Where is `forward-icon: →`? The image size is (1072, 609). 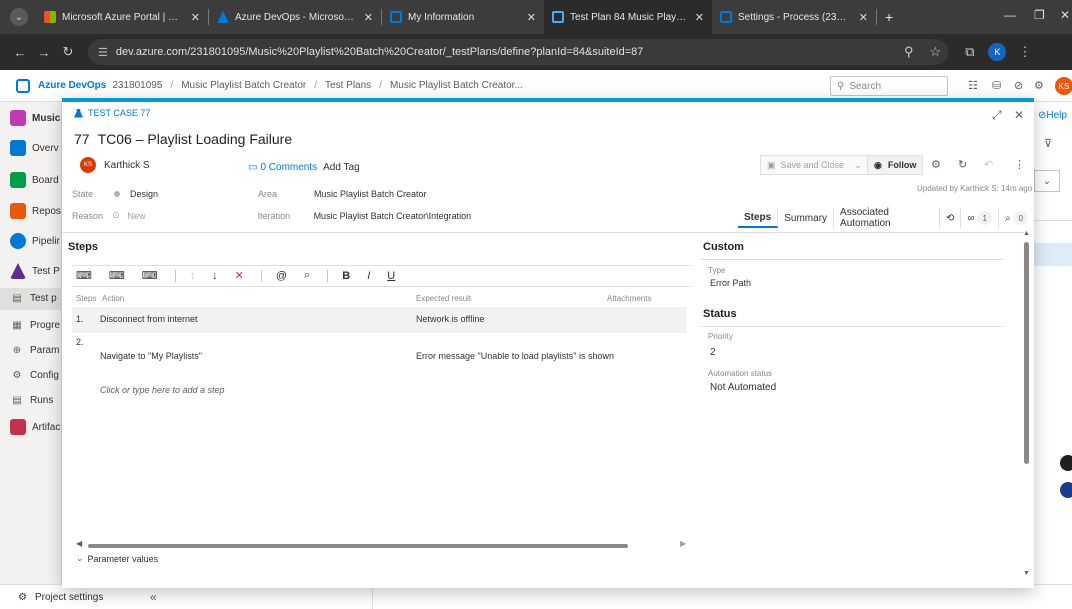 forward-icon: → is located at coordinates (44, 52).